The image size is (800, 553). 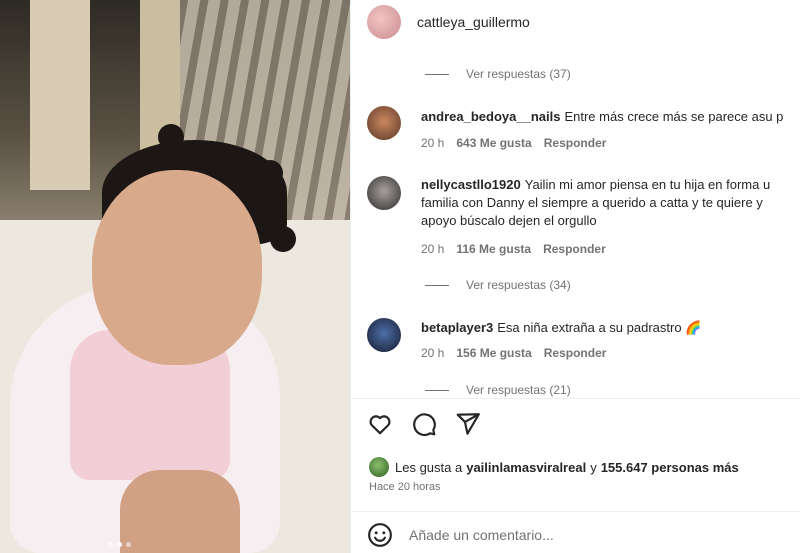 I want to click on add-comment-bar, so click(x=578, y=535).